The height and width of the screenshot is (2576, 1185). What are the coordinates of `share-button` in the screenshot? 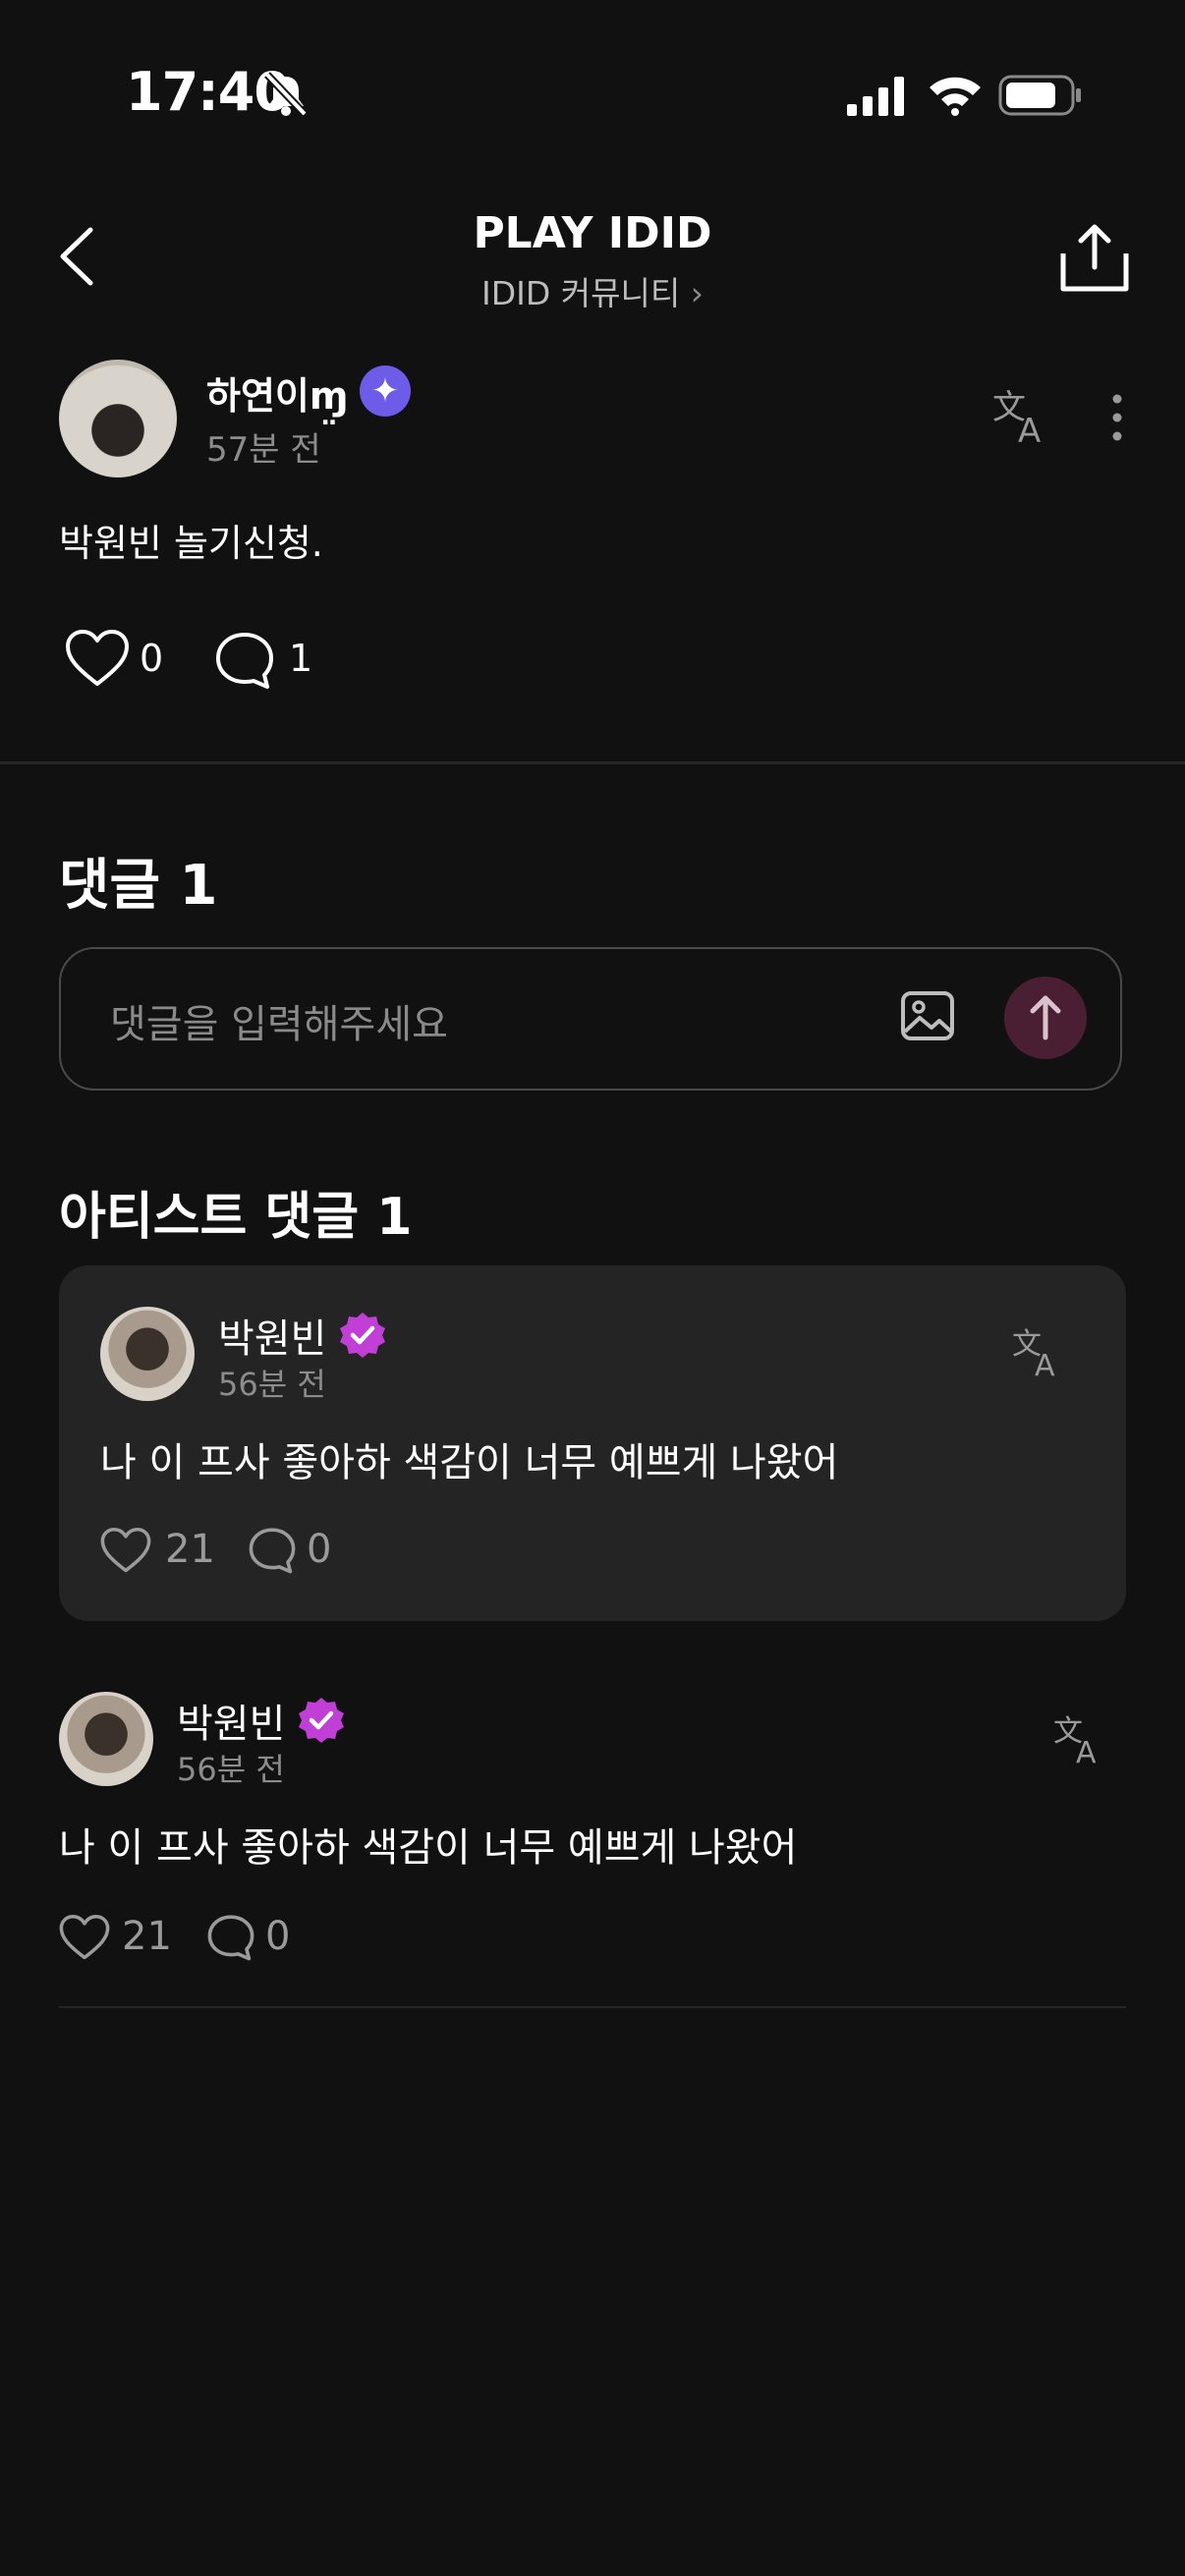 It's located at (1095, 257).